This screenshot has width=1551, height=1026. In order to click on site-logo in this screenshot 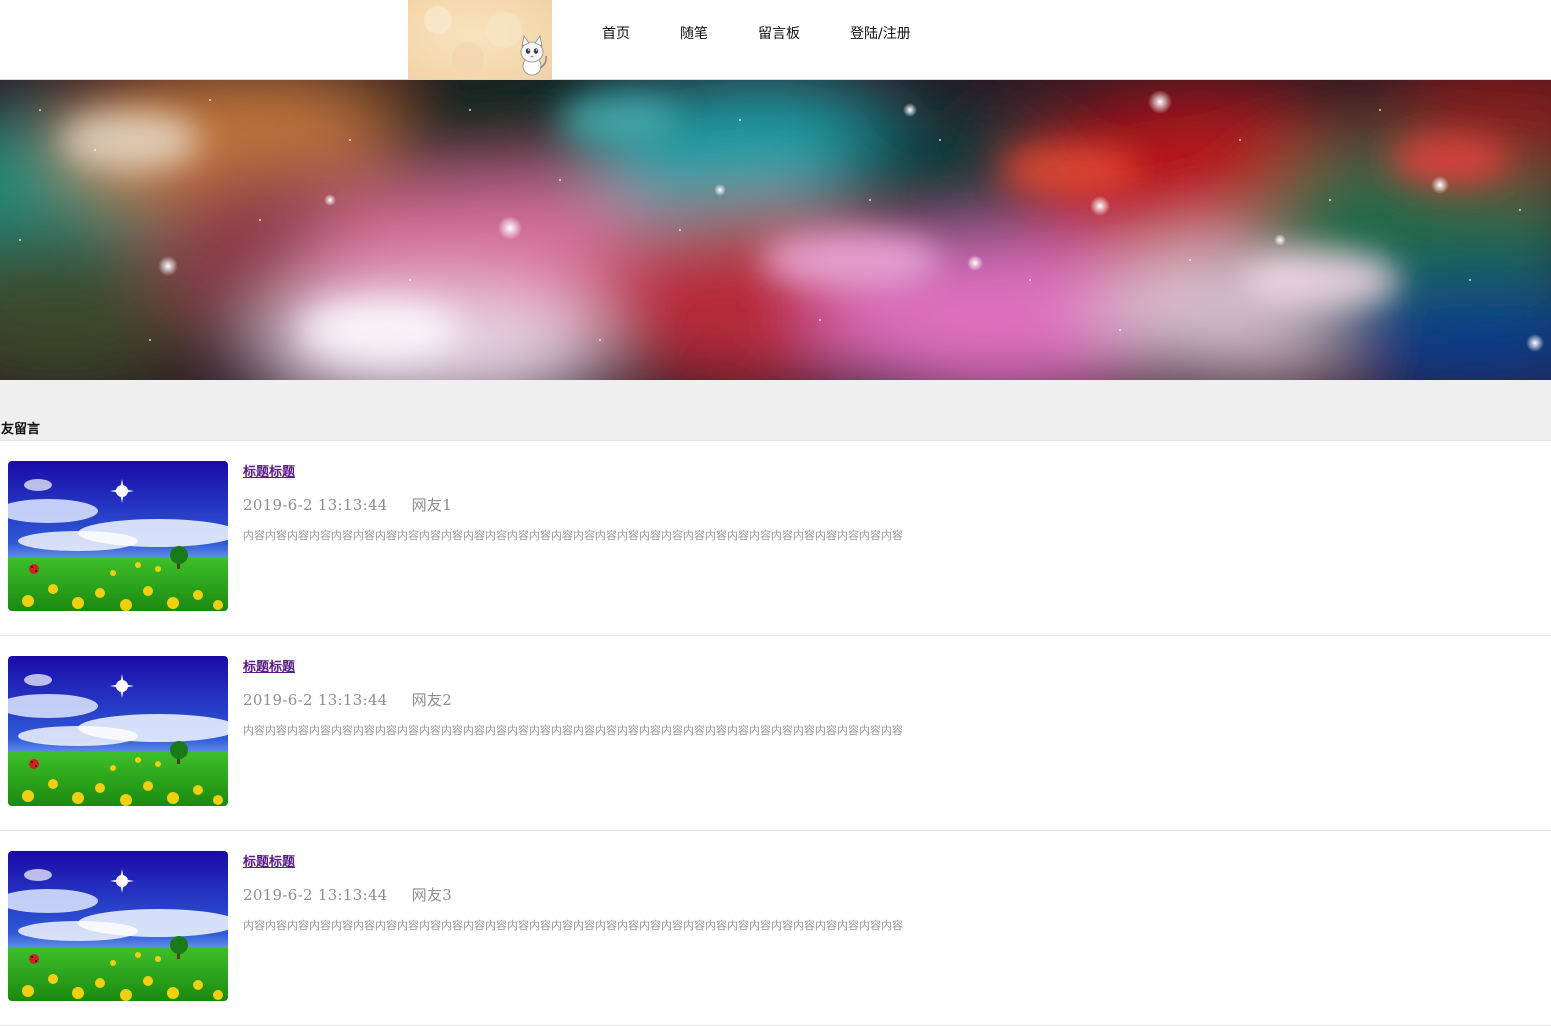, I will do `click(480, 39)`.